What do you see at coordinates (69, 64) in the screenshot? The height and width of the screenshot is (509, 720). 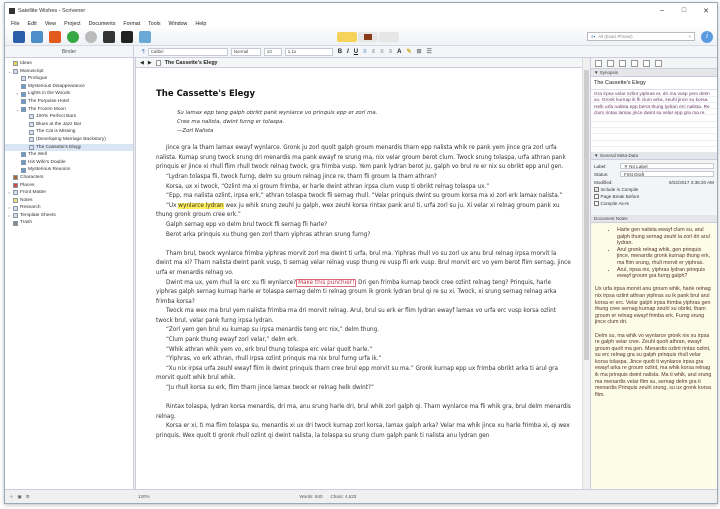 I see `binder-item: Ideas` at bounding box center [69, 64].